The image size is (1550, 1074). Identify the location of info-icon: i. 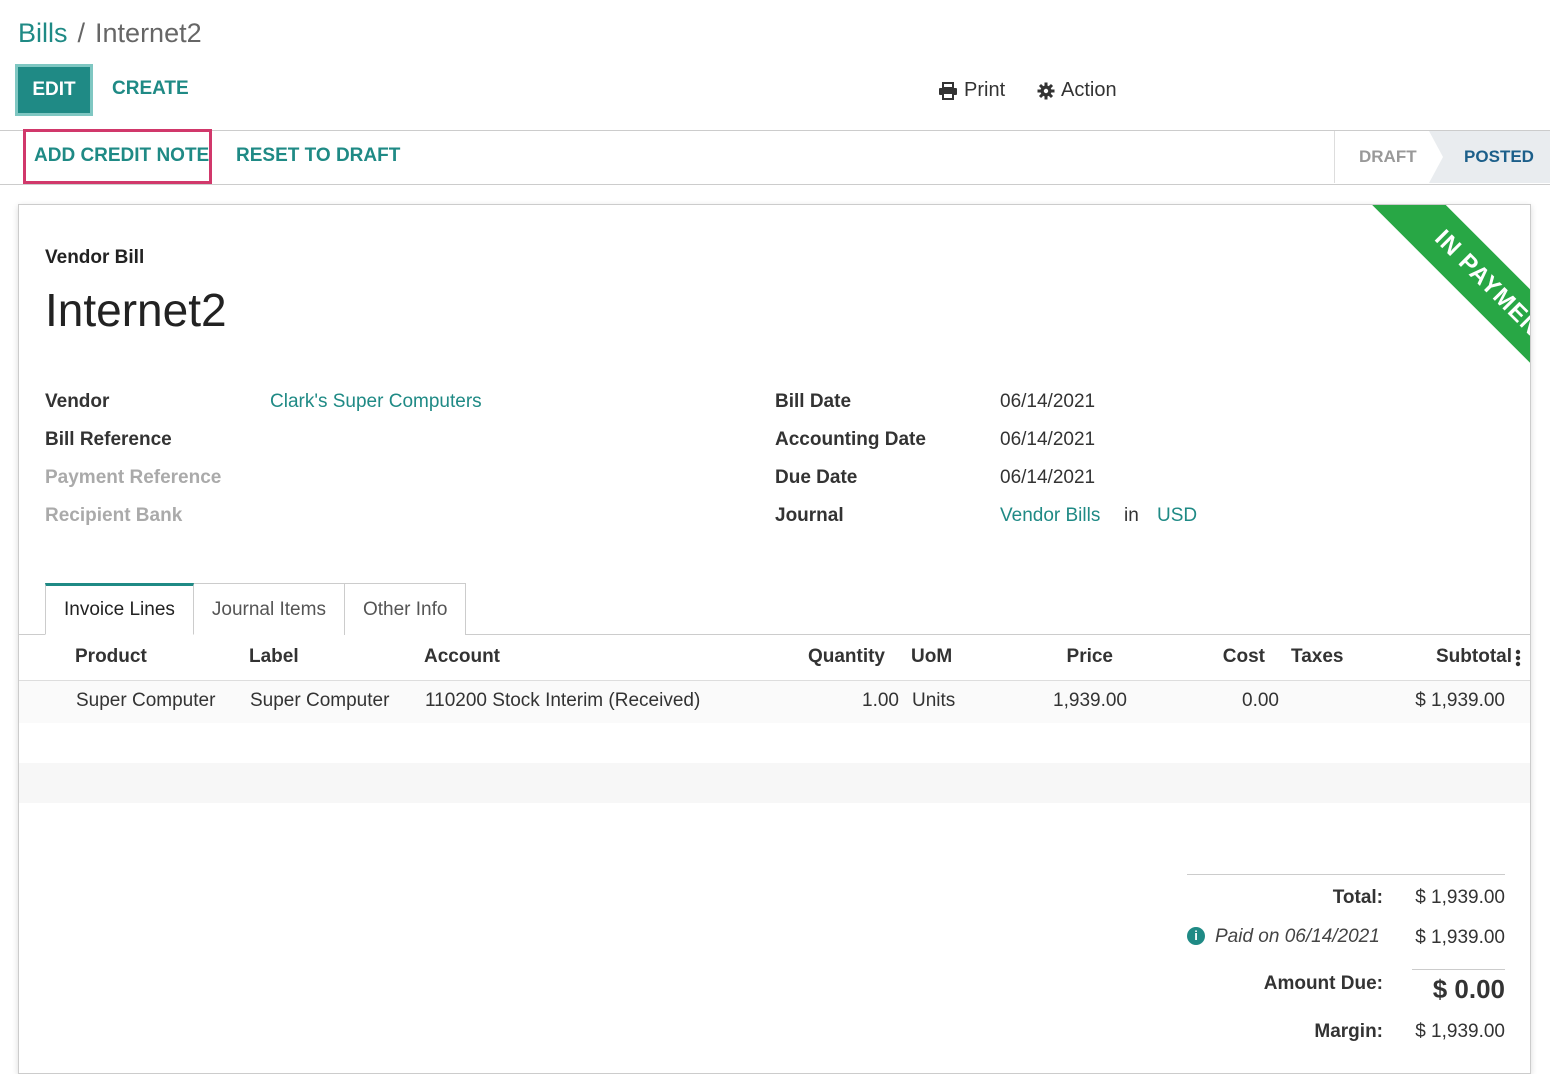
(1196, 936).